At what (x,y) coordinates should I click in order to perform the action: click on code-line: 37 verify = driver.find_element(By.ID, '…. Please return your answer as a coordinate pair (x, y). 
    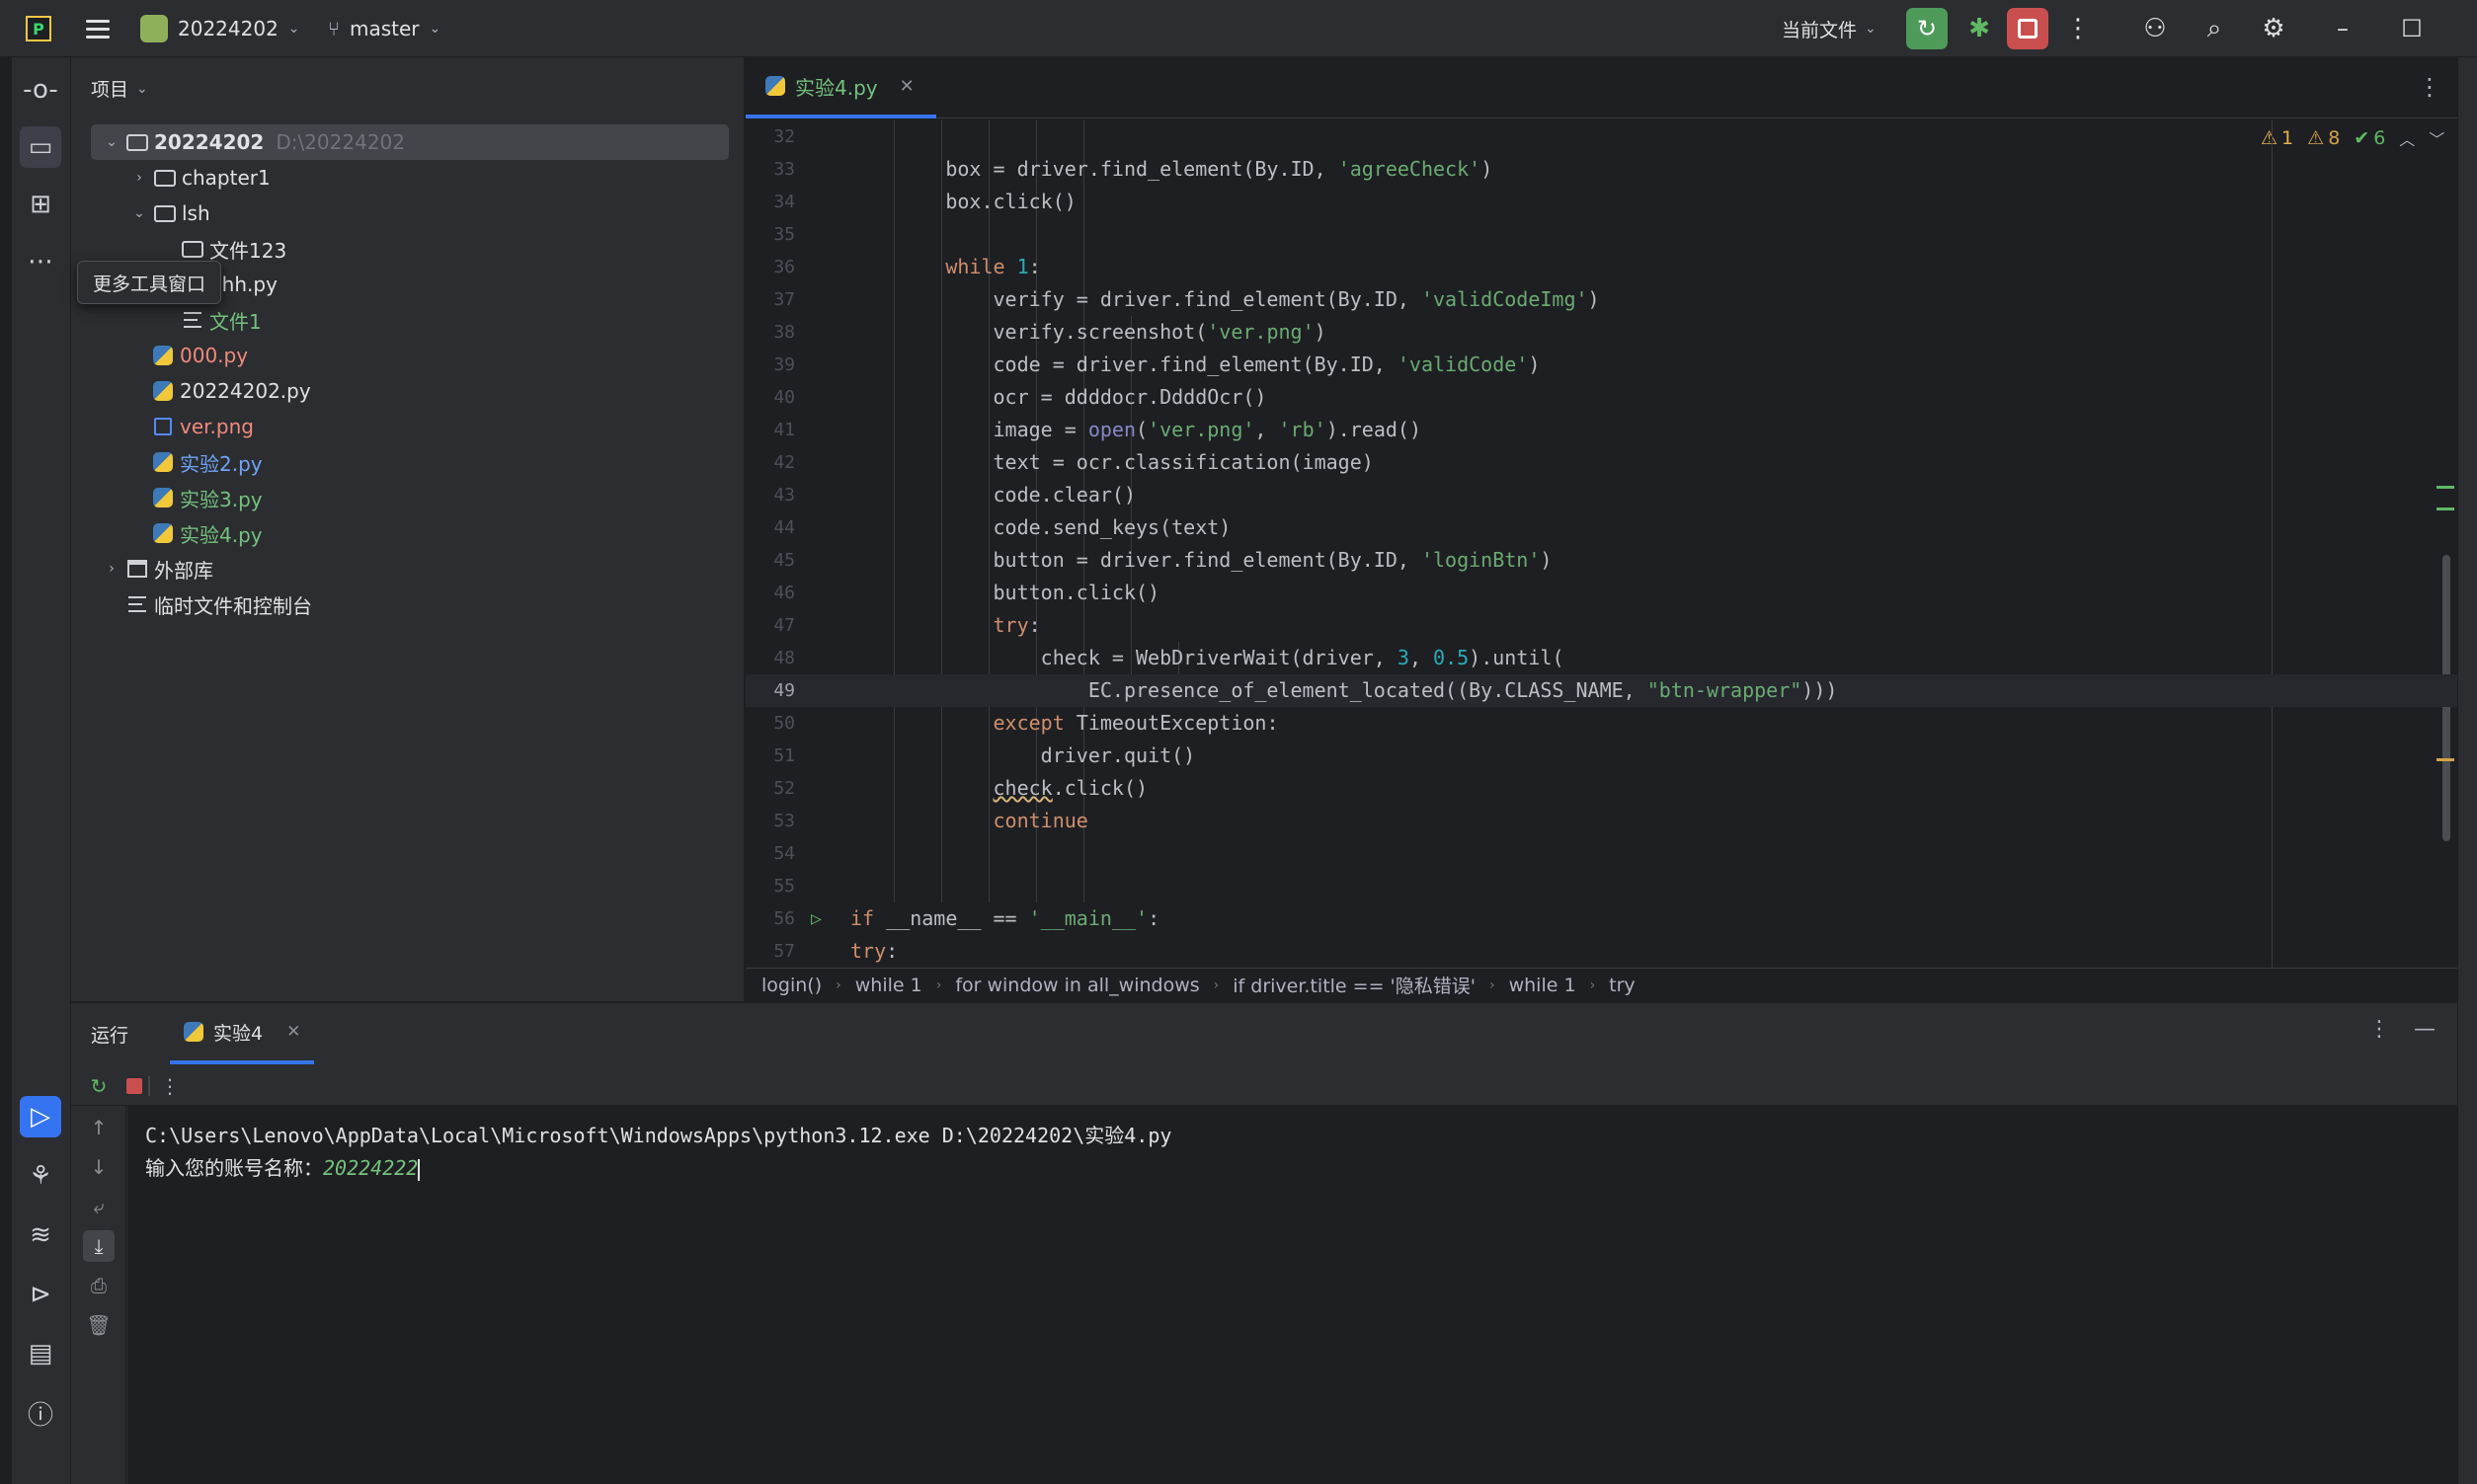
    Looking at the image, I should click on (1601, 300).